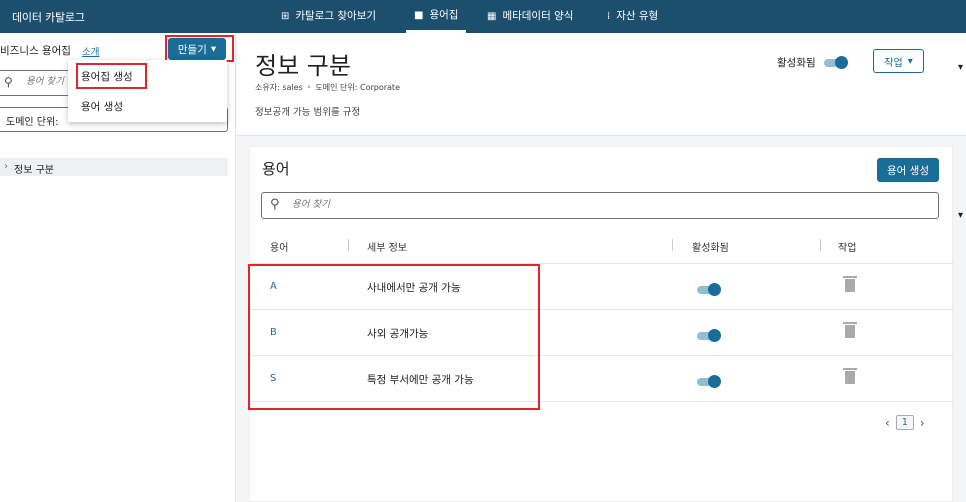 The width and height of the screenshot is (966, 502). Describe the element at coordinates (285, 16) in the screenshot. I see `grid-icon: ⊞` at that location.